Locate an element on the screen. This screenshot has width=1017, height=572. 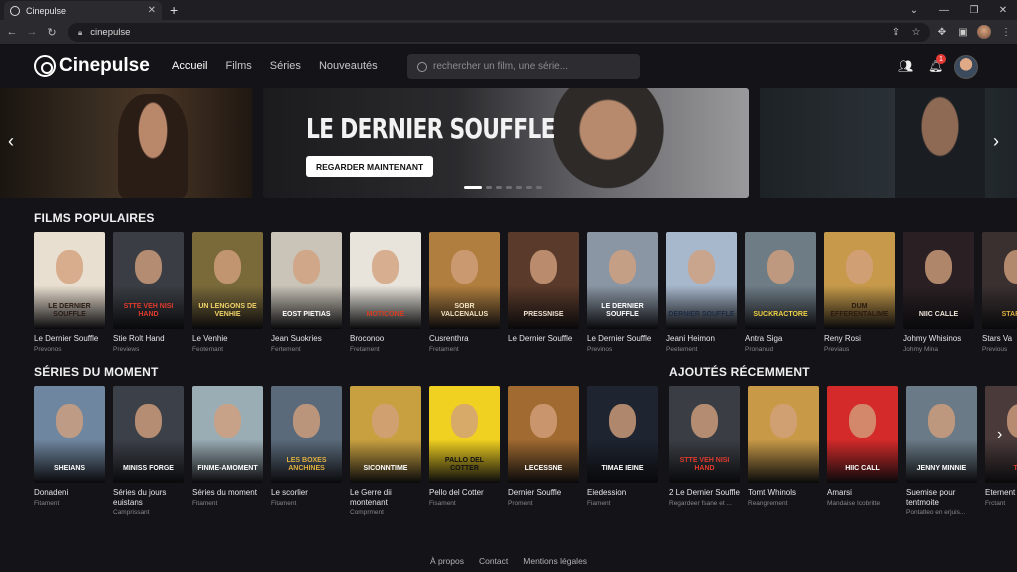
restore-button: ❐ is located at coordinates (974, 10).